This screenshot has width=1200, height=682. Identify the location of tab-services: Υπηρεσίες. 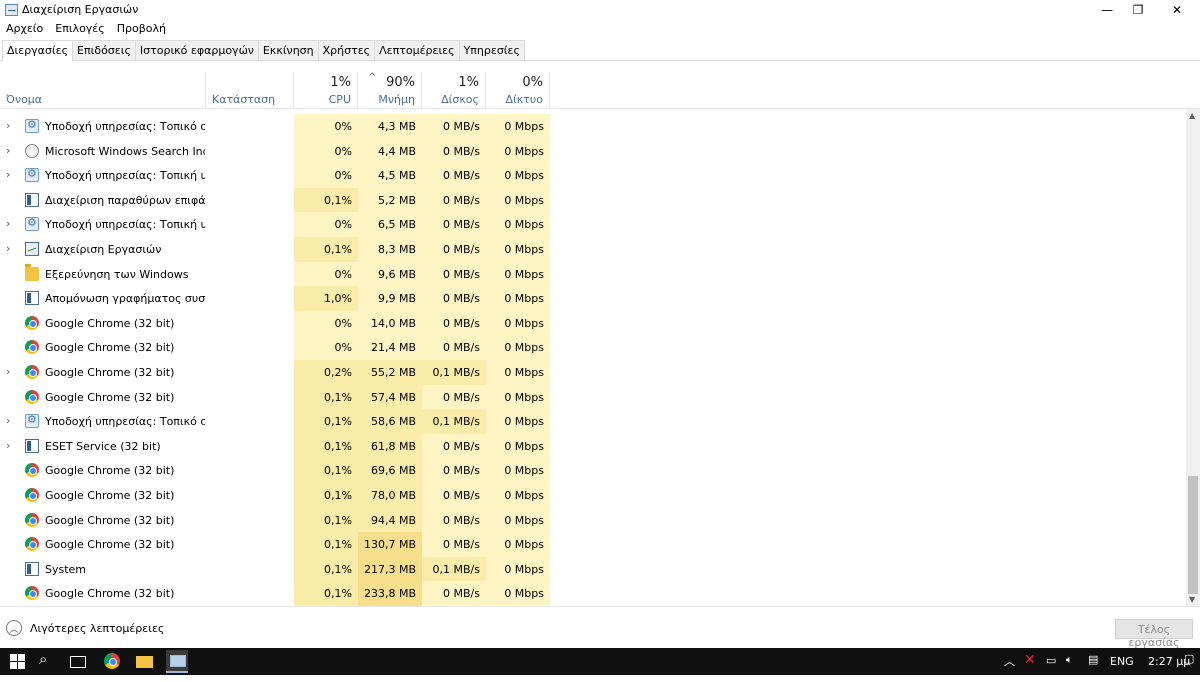
(491, 50).